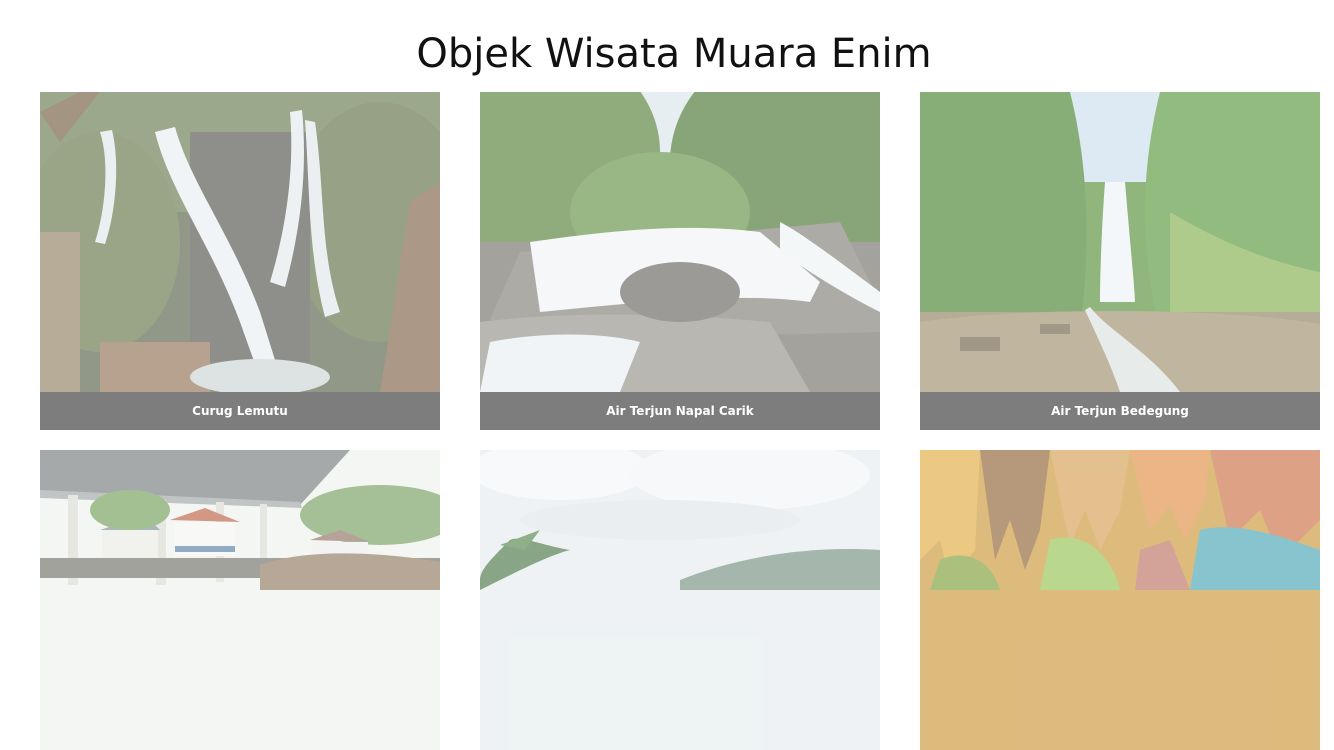  I want to click on gallery-caption: Curug Lemutu, so click(240, 411).